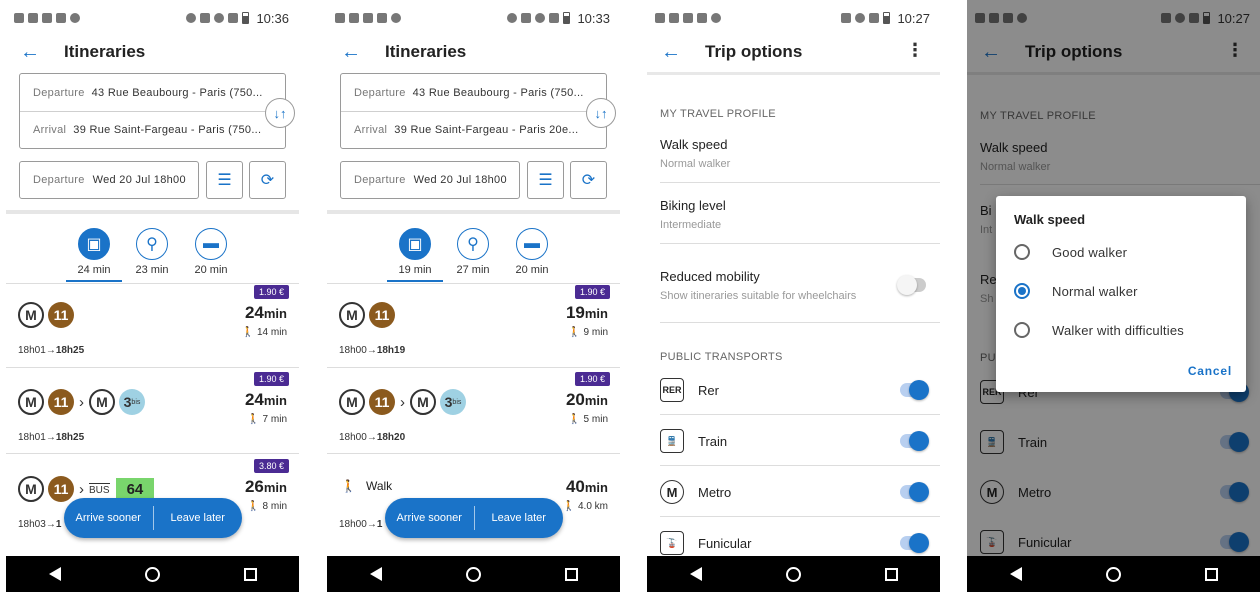 The image size is (1260, 592). Describe the element at coordinates (800, 214) in the screenshot. I see `biking-level-option: Biking level Intermediate` at that location.